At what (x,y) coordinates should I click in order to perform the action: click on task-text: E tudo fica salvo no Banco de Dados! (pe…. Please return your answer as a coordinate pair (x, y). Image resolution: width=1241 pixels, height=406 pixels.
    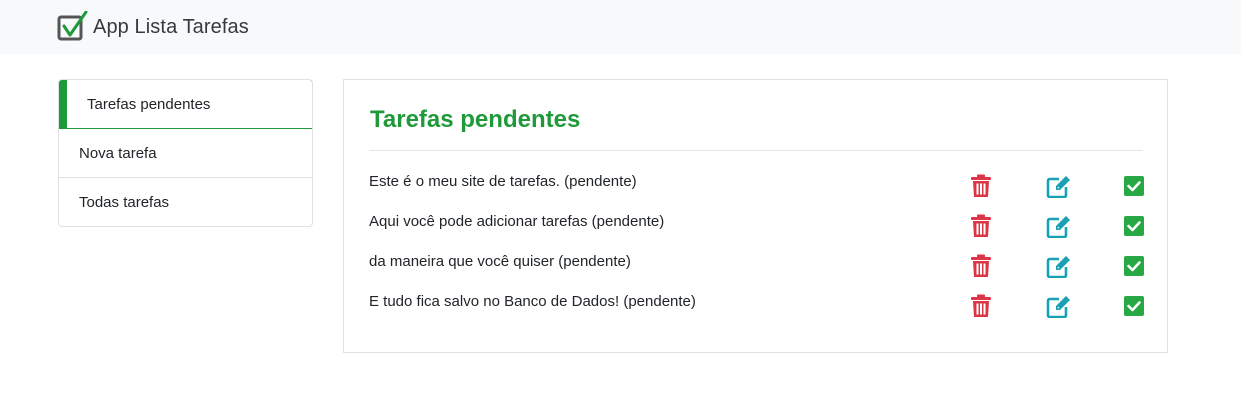
    Looking at the image, I should click on (532, 301).